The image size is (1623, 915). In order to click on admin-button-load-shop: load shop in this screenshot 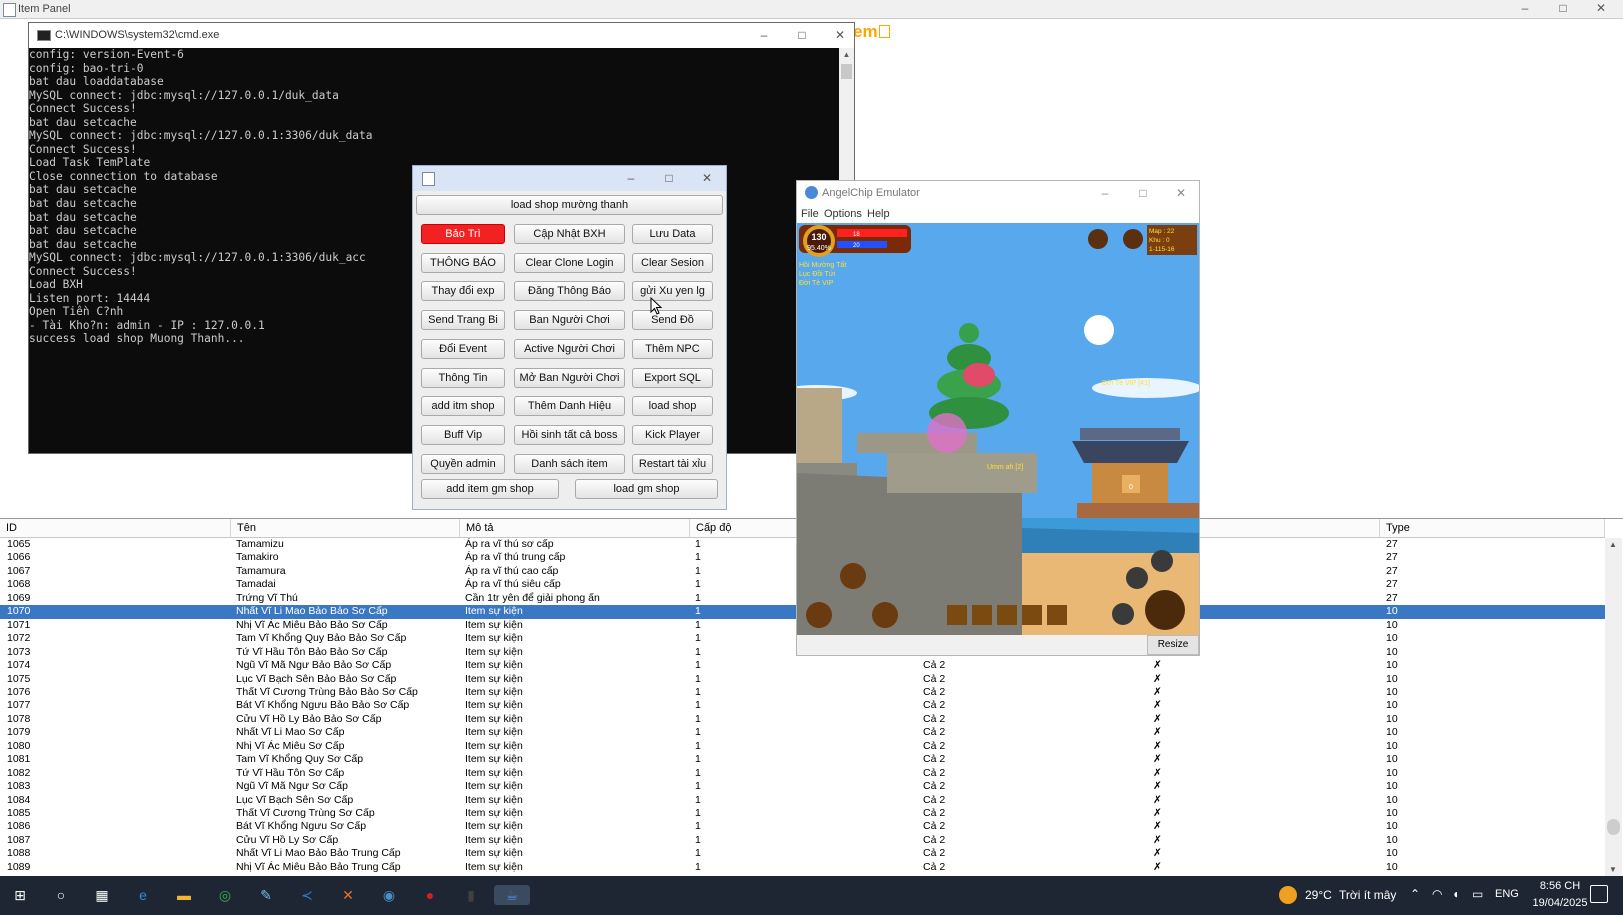, I will do `click(672, 406)`.